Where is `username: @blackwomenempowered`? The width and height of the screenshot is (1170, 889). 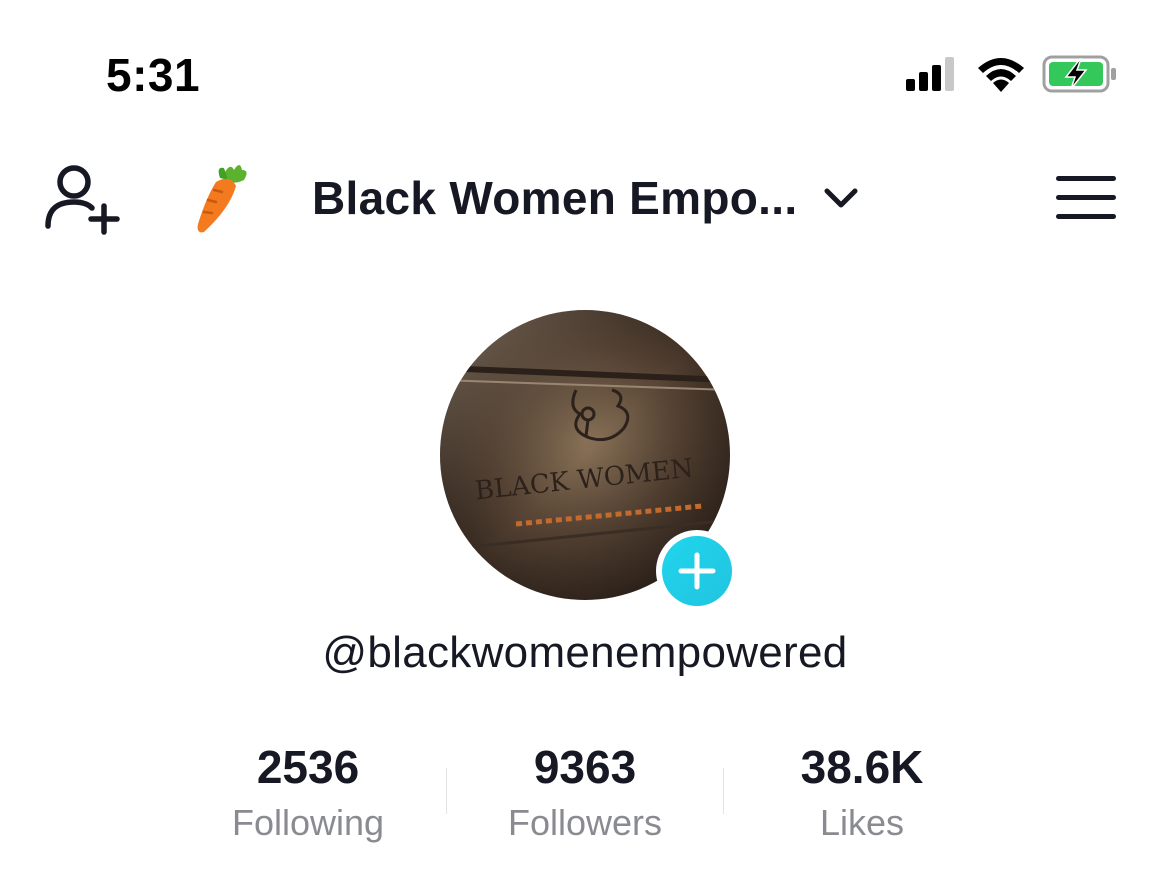
username: @blackwomenempowered is located at coordinates (585, 652).